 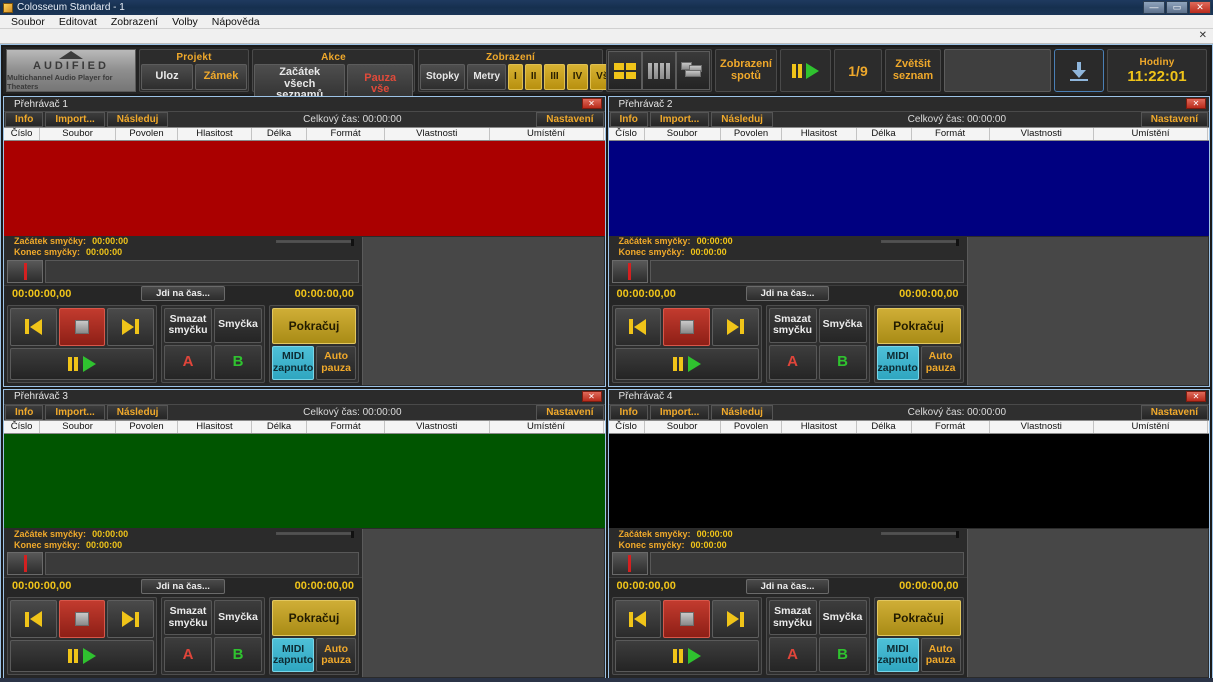 I want to click on player-4-stop-button, so click(x=686, y=619).